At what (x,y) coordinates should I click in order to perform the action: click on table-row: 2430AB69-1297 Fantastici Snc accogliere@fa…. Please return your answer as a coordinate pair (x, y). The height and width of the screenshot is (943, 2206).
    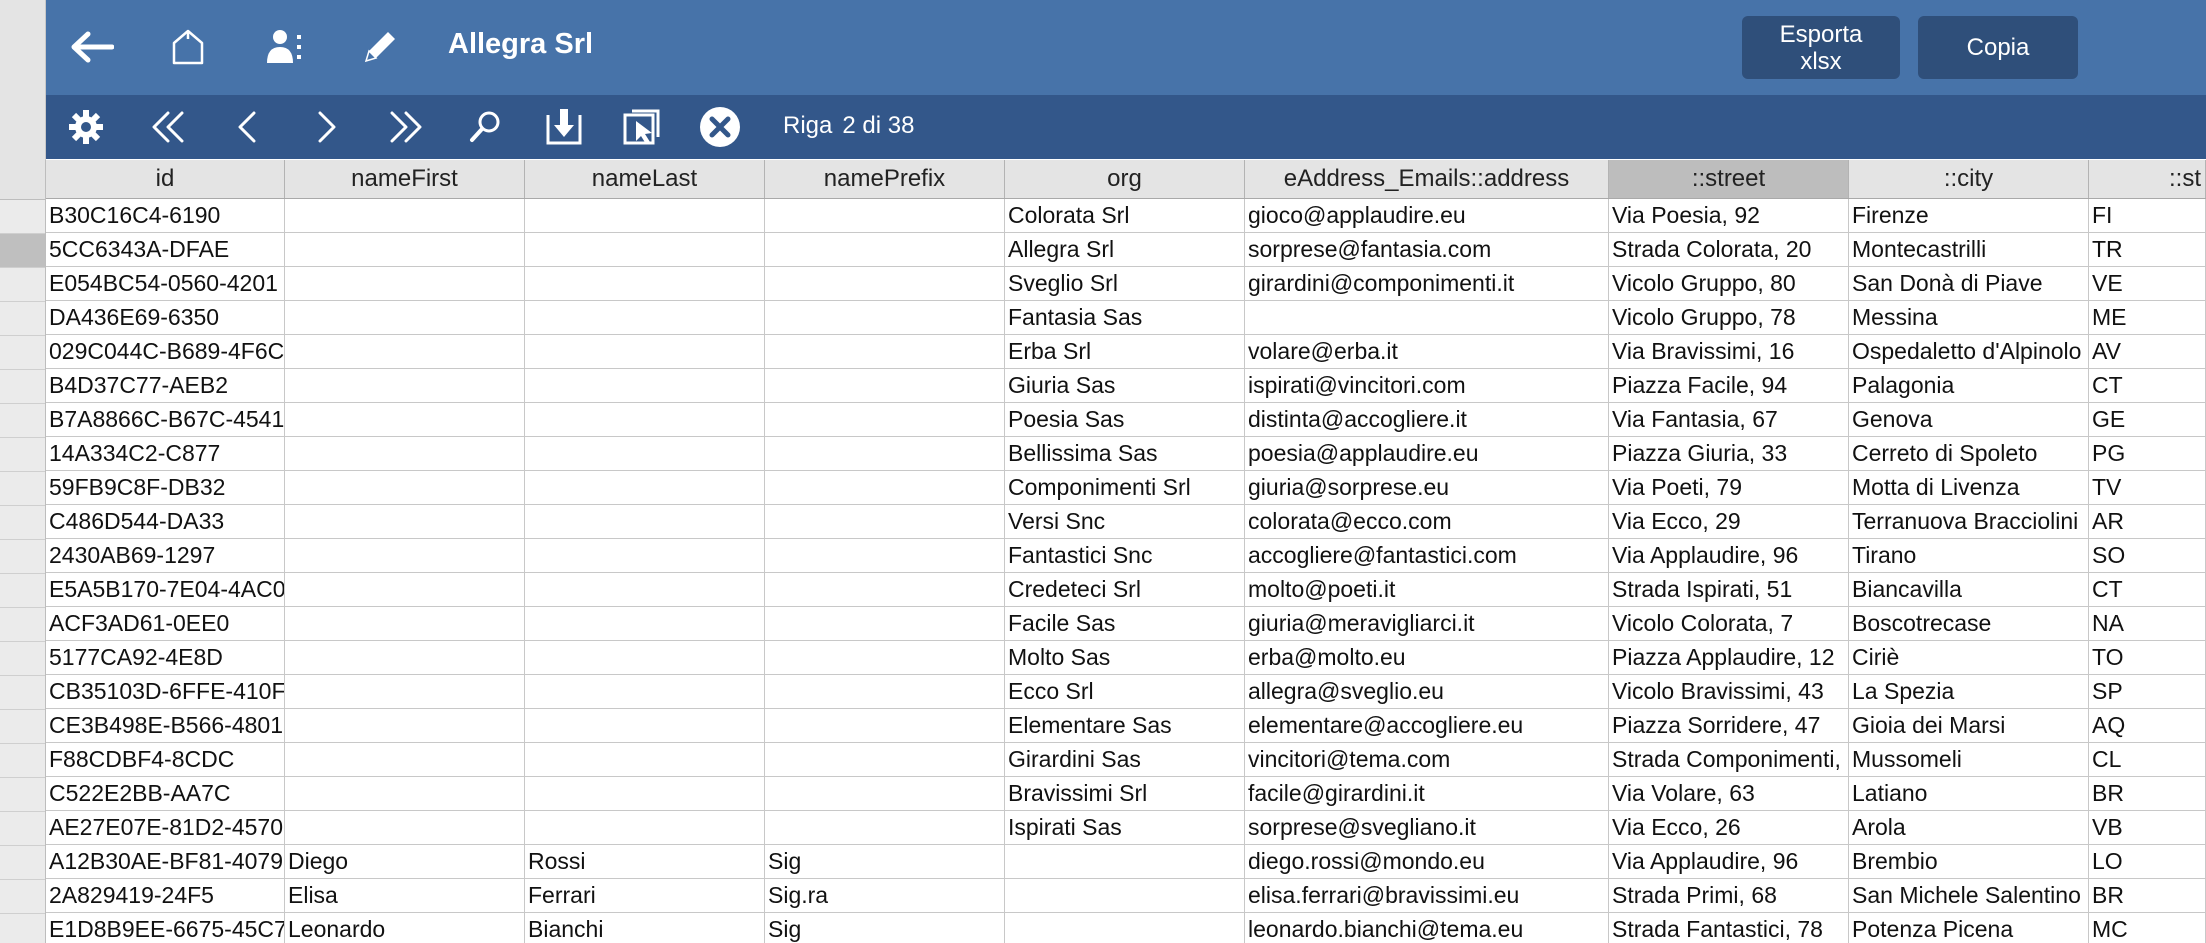
    Looking at the image, I should click on (1126, 556).